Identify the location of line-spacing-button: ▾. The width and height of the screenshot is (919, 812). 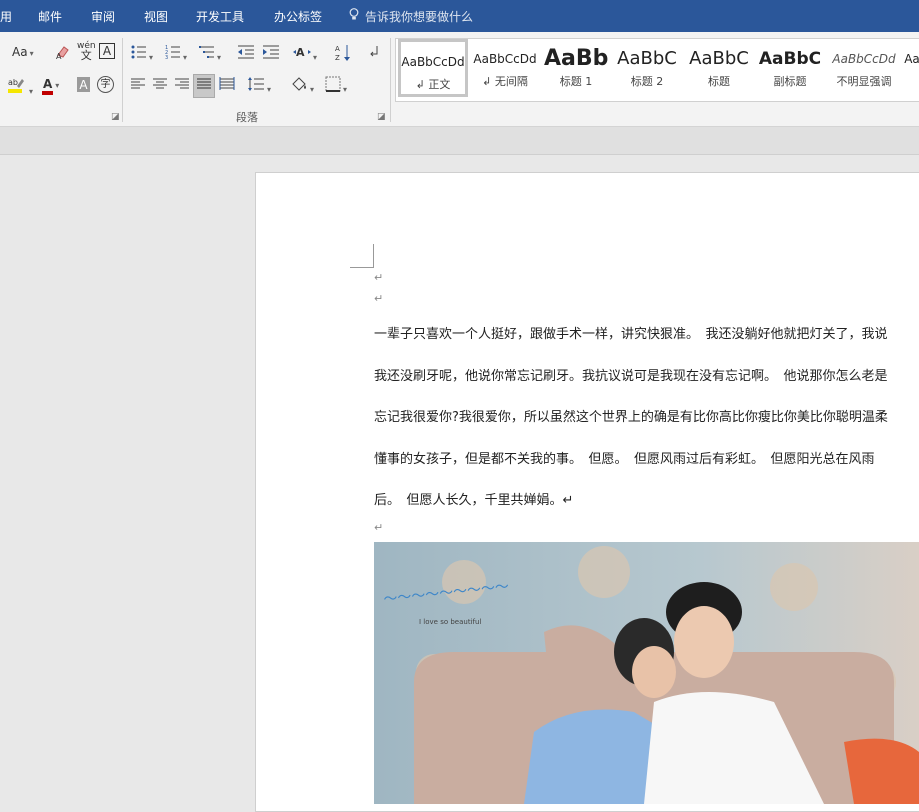
(259, 87).